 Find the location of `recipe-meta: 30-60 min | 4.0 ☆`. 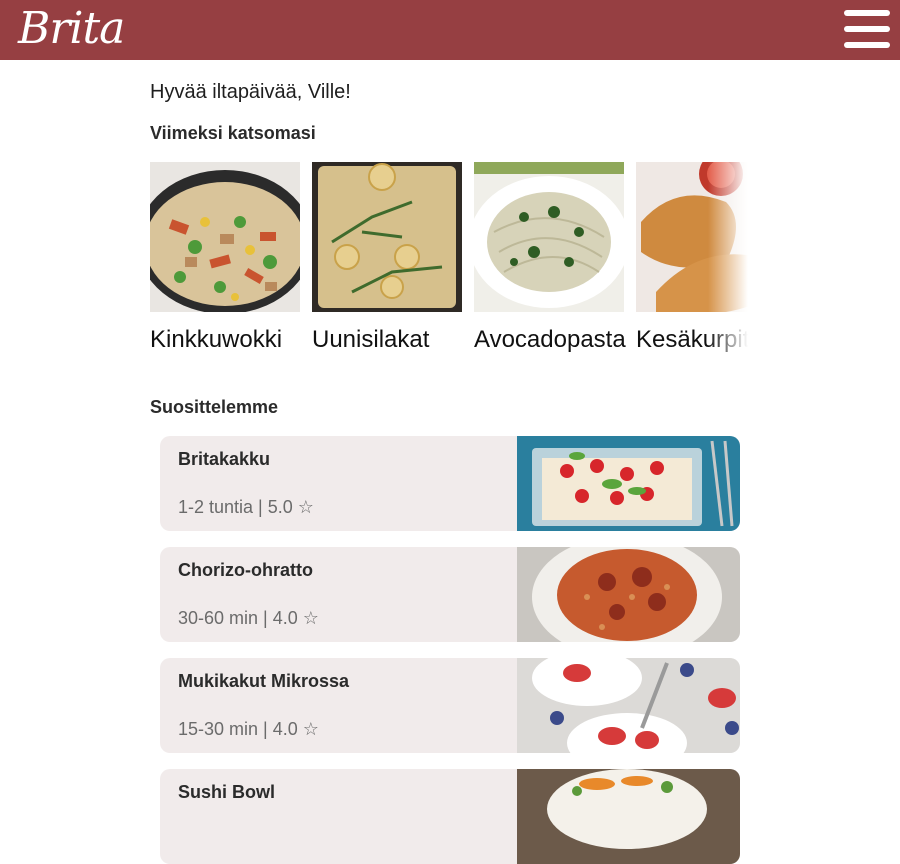

recipe-meta: 30-60 min | 4.0 ☆ is located at coordinates (248, 618).